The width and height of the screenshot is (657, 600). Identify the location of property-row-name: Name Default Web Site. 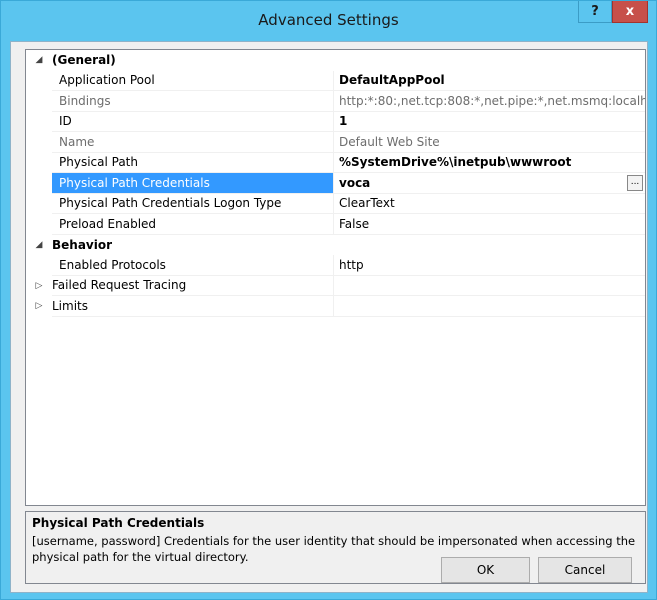
(335, 142).